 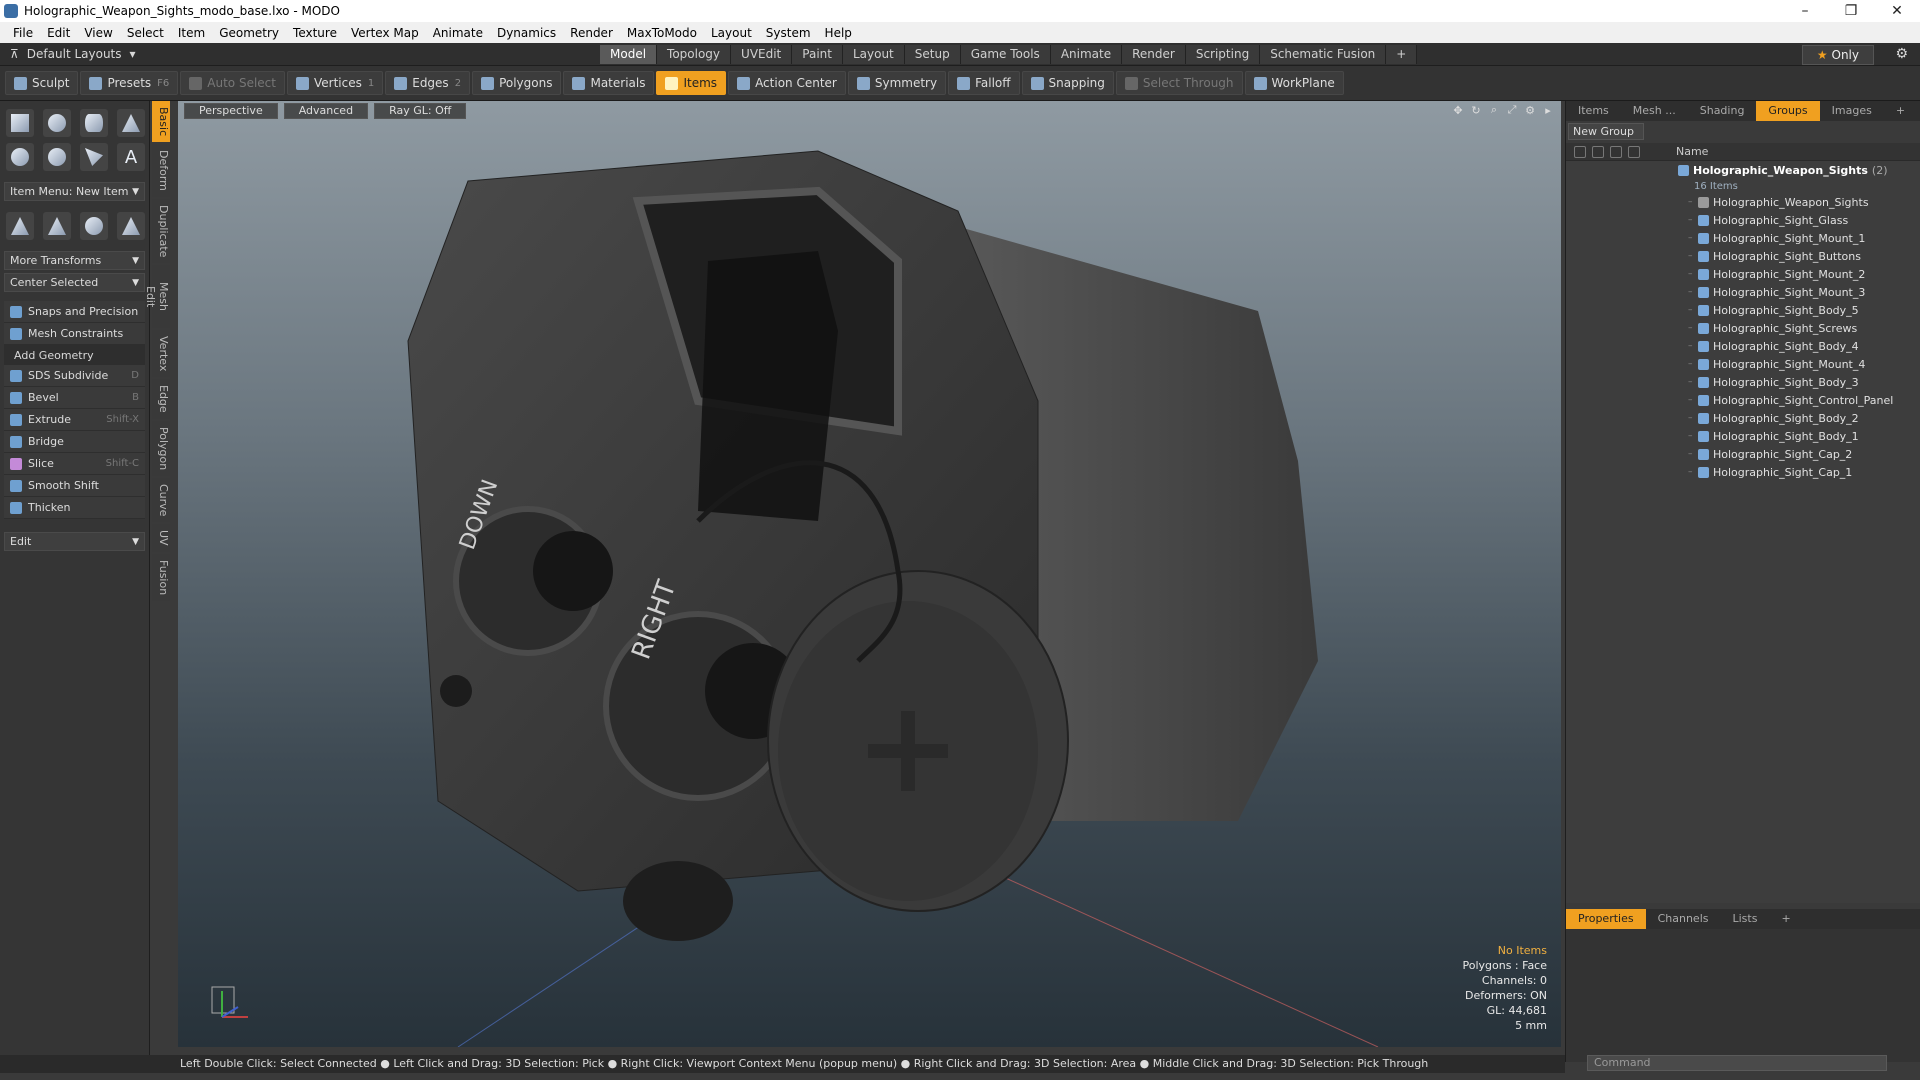 I want to click on more-transforms-dropdown: More Transforms ▼, so click(x=74, y=260).